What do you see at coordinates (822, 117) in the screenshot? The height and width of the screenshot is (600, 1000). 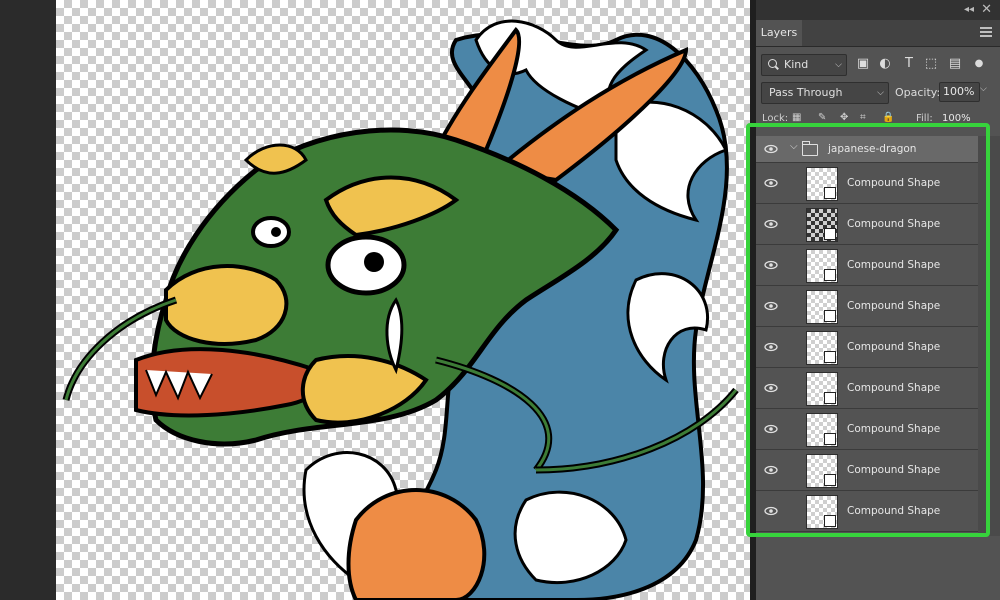 I see `lock-paint-icon: ✎` at bounding box center [822, 117].